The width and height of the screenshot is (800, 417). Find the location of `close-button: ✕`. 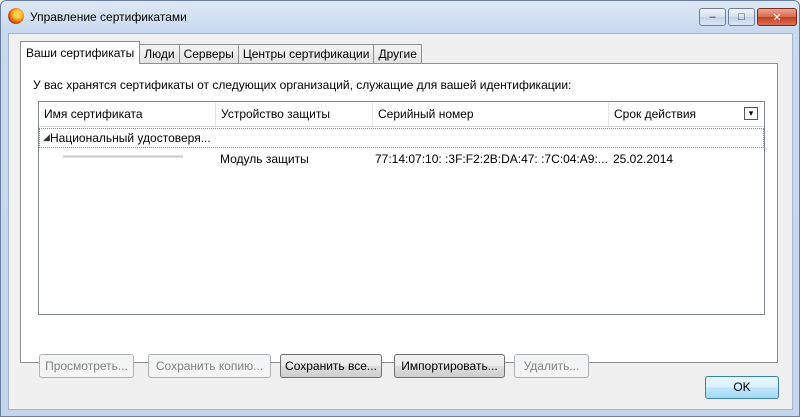

close-button: ✕ is located at coordinates (777, 17).